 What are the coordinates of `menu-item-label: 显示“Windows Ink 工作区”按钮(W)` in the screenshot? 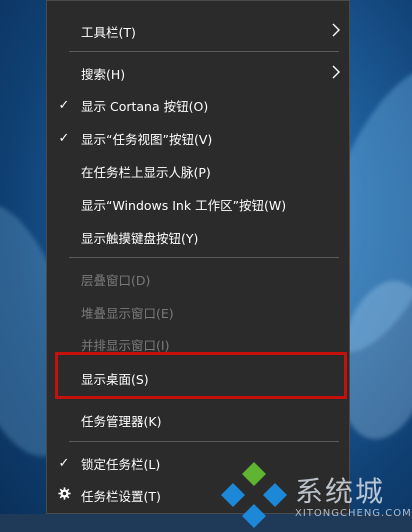 It's located at (184, 205).